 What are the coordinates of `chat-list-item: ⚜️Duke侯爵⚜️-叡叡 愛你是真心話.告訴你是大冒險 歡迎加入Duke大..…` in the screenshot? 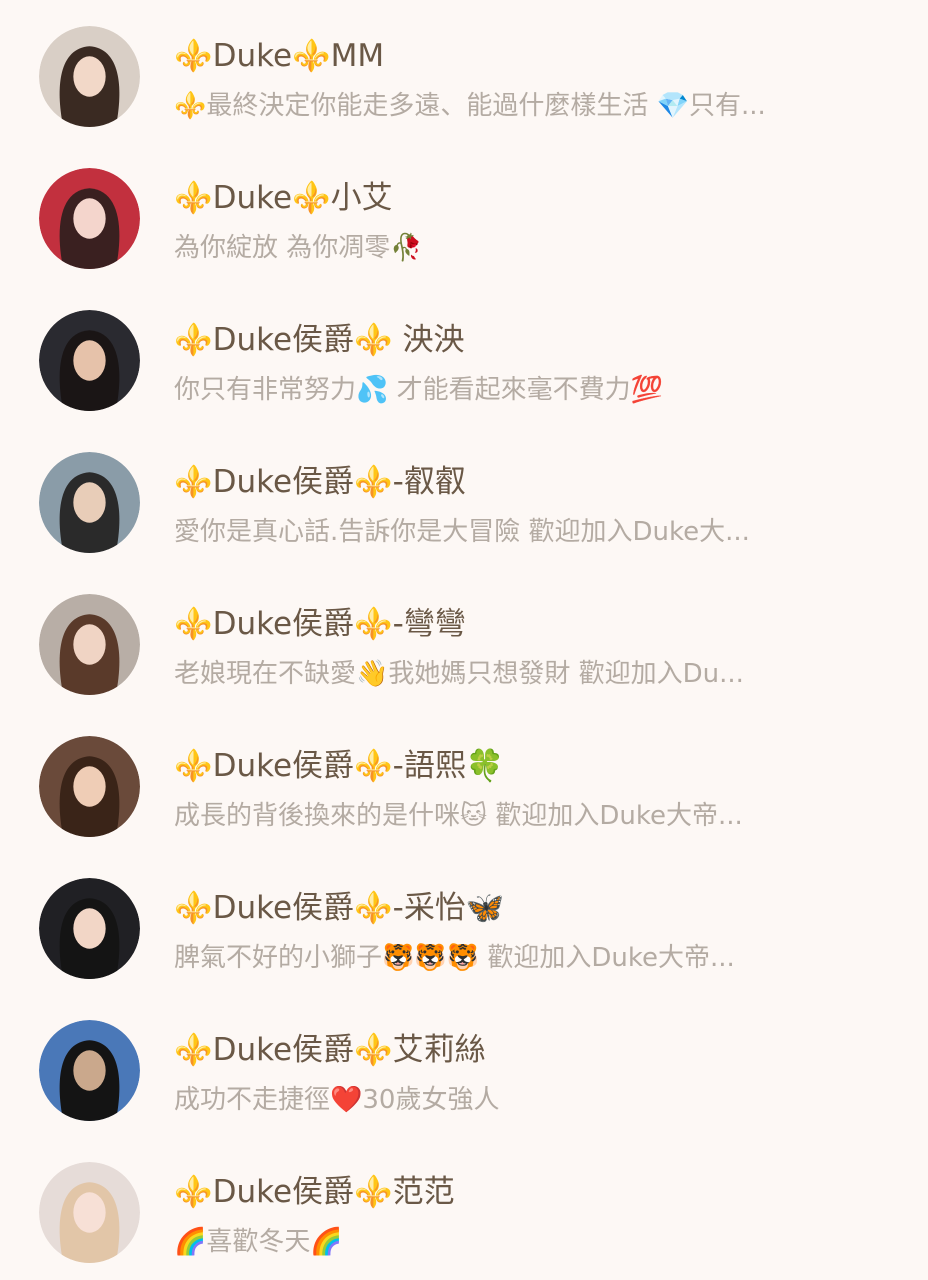 It's located at (464, 497).